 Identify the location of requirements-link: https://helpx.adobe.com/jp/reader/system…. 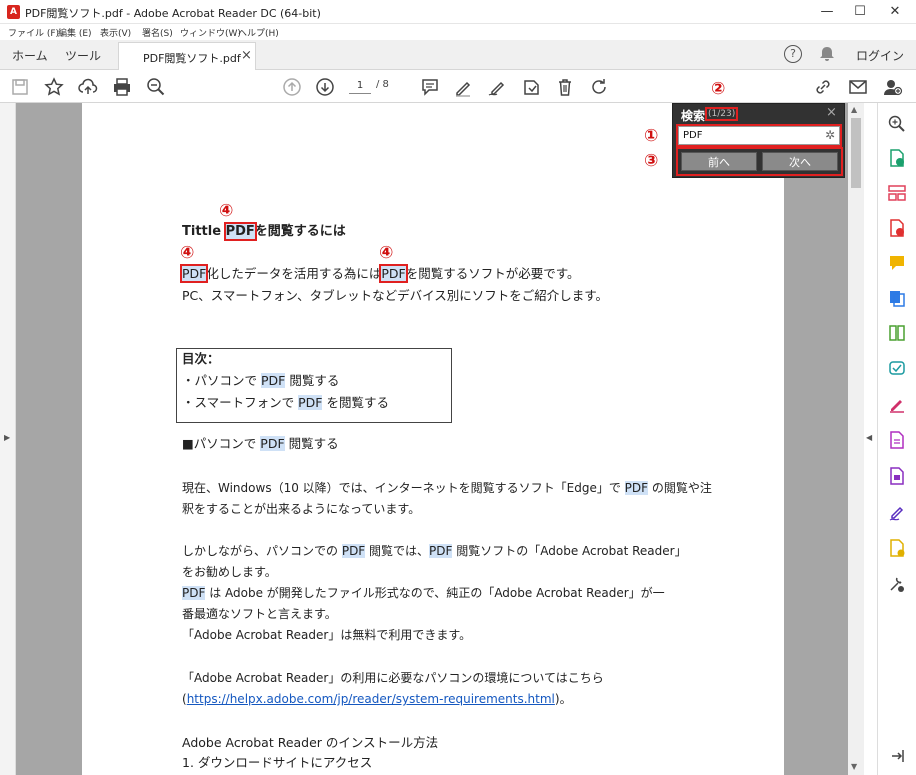
(371, 699).